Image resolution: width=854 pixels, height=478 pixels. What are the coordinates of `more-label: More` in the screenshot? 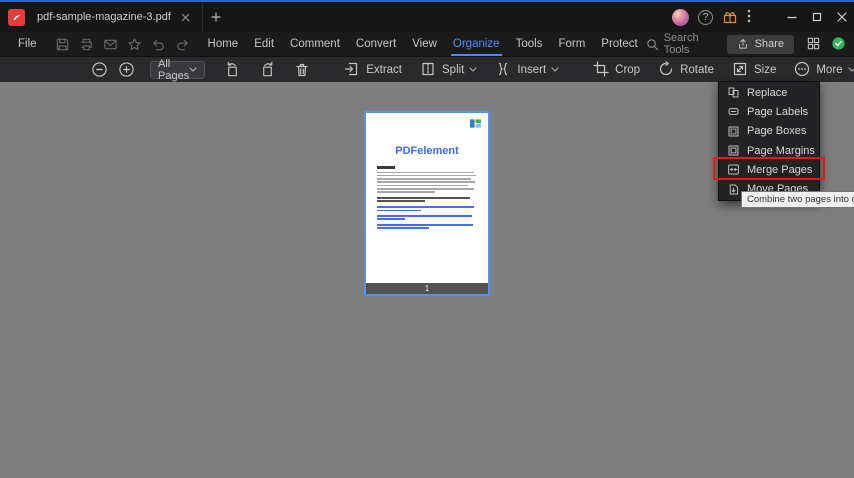 It's located at (829, 69).